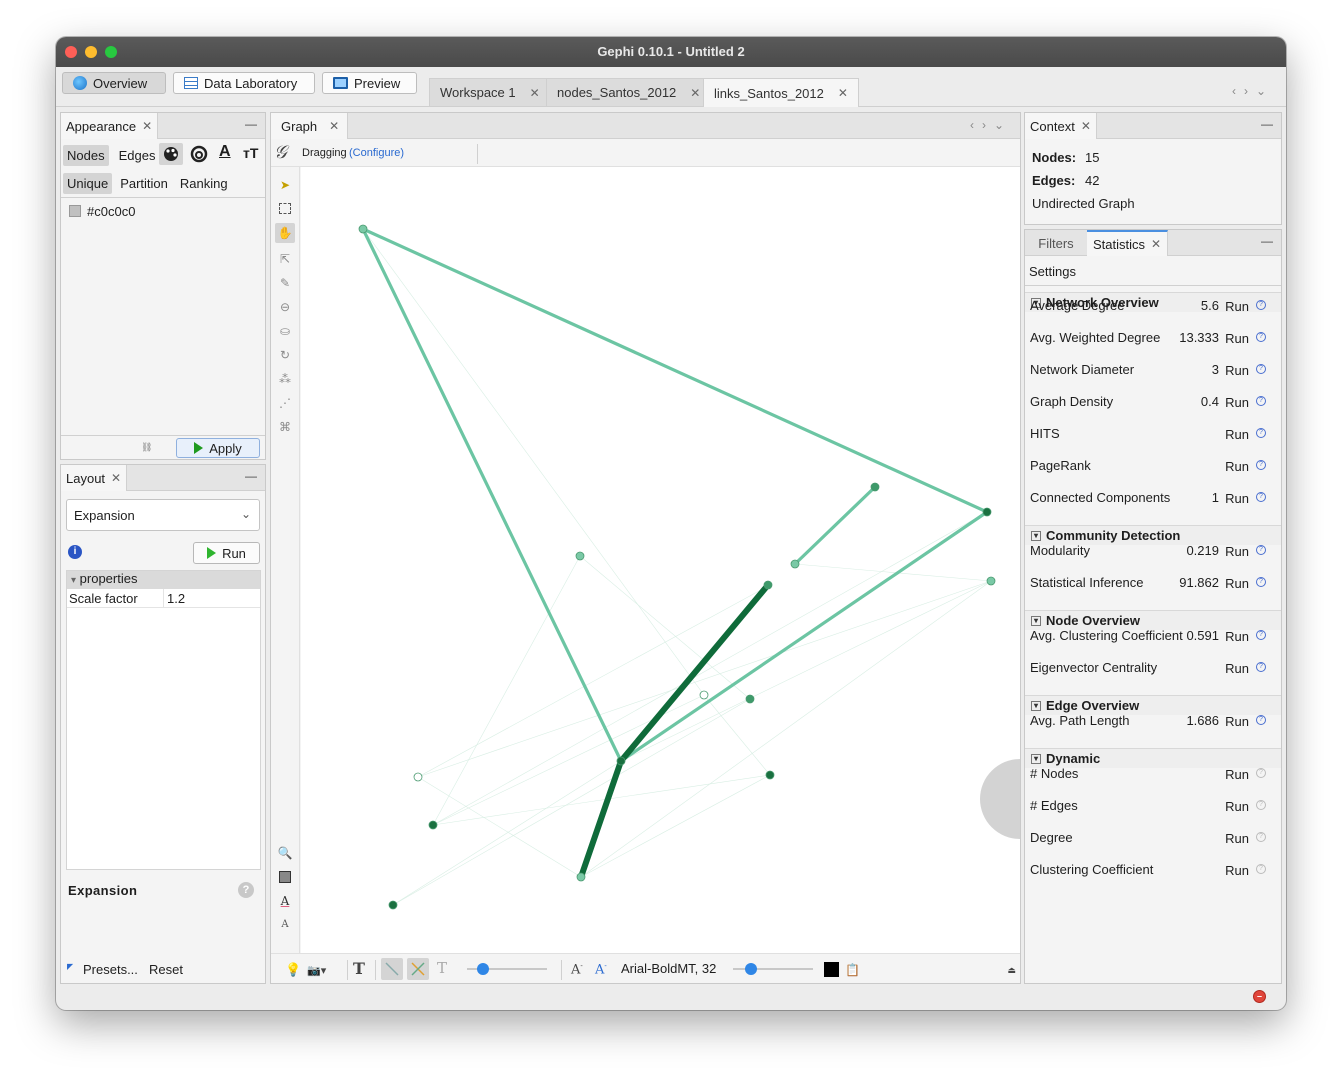 This screenshot has width=1342, height=1084. I want to click on edge-scale-slider-thumb, so click(483, 969).